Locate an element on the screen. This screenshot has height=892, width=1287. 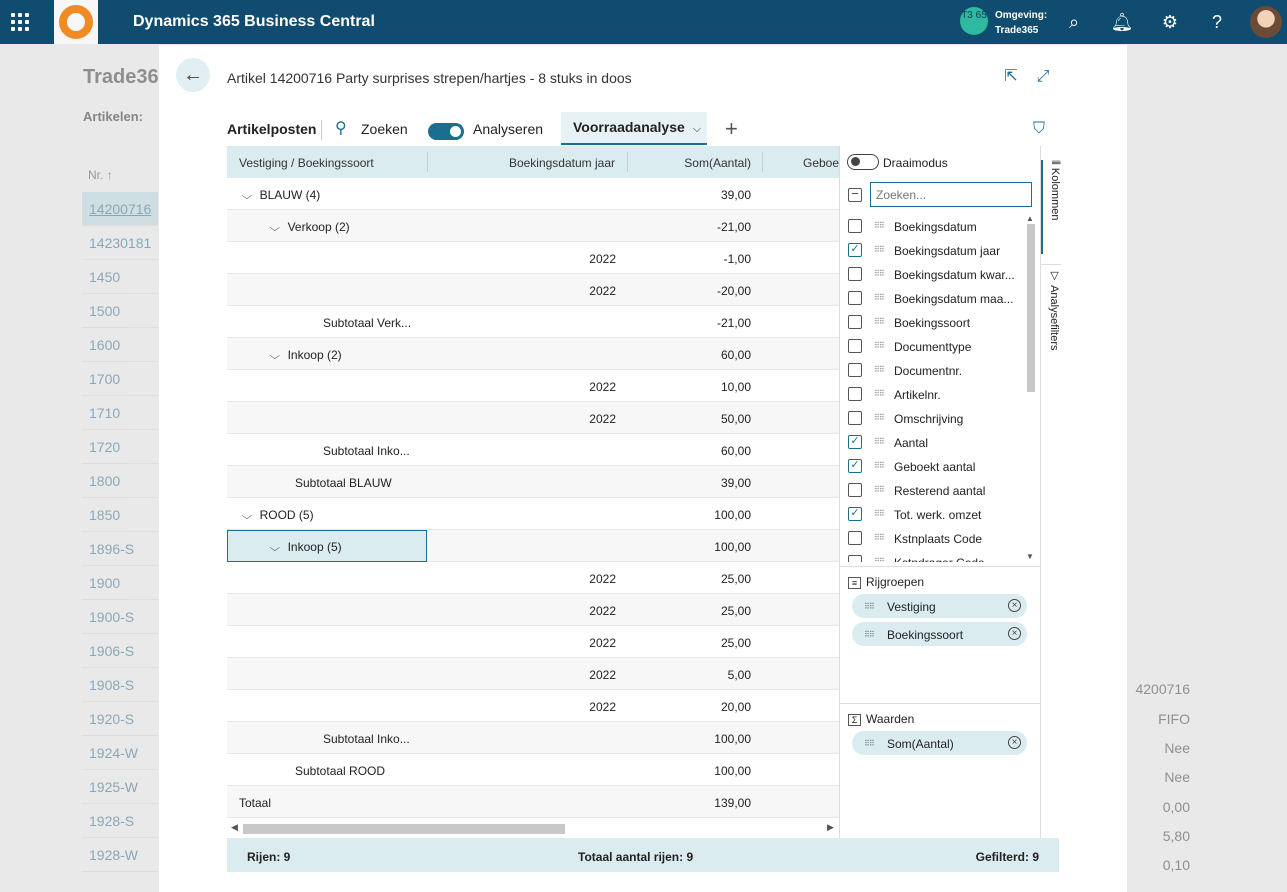
table-row: ⌵ ROOD (5) 100,00 is located at coordinates (533, 514).